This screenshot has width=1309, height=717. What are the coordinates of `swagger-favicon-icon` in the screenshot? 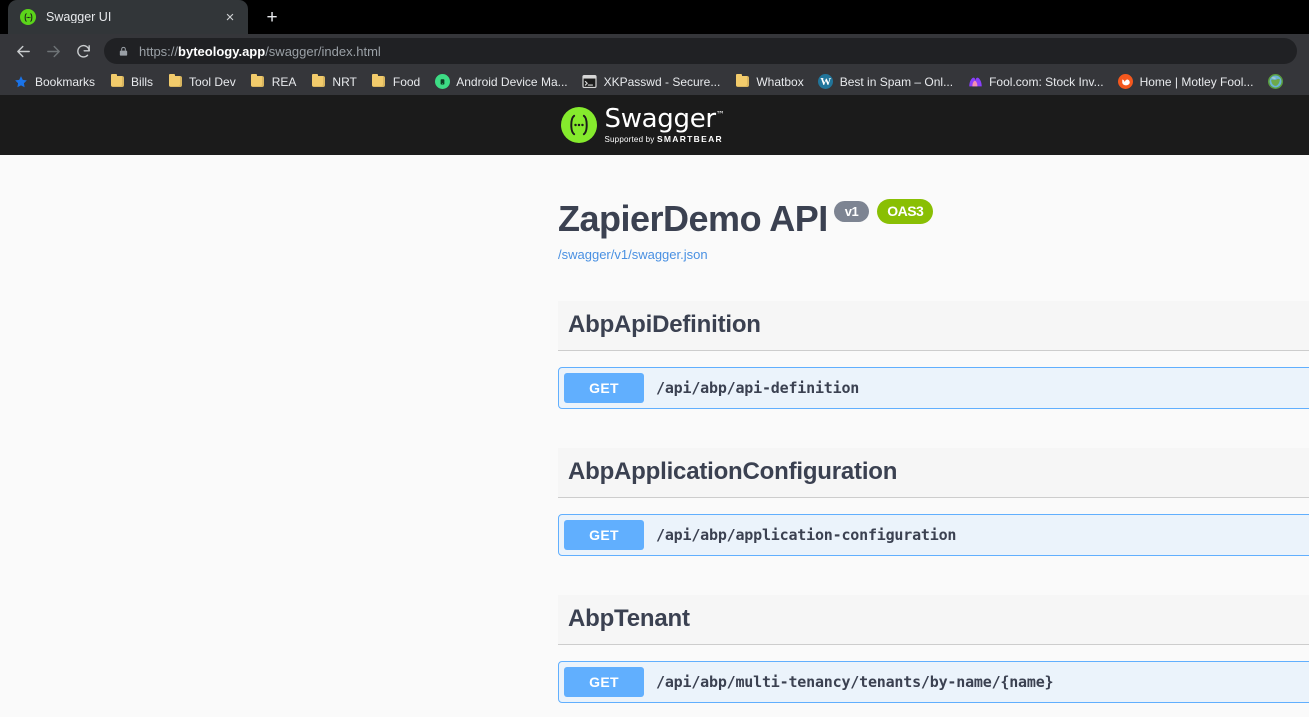 It's located at (28, 17).